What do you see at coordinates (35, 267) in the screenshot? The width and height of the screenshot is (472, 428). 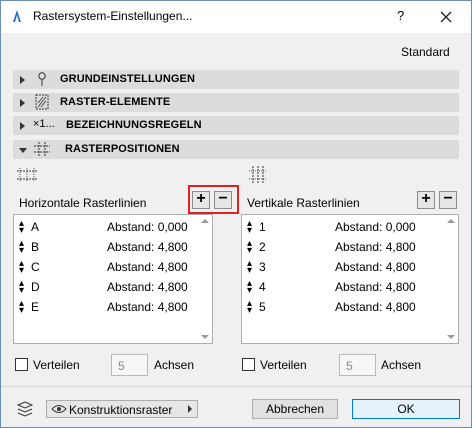 I see `line-name: C` at bounding box center [35, 267].